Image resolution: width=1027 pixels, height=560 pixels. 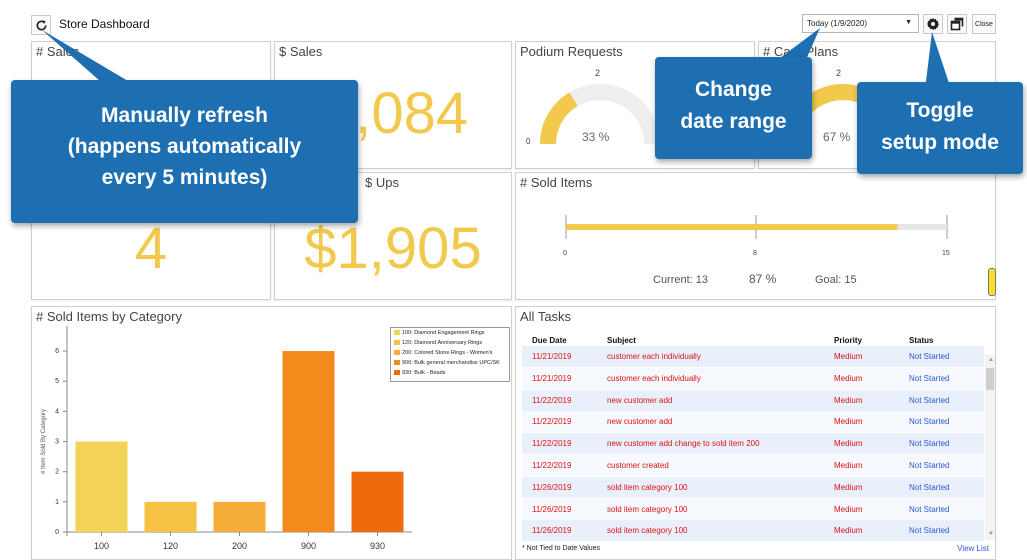 What do you see at coordinates (990, 447) in the screenshot?
I see `tasks-scrollbar: ▲ ▼` at bounding box center [990, 447].